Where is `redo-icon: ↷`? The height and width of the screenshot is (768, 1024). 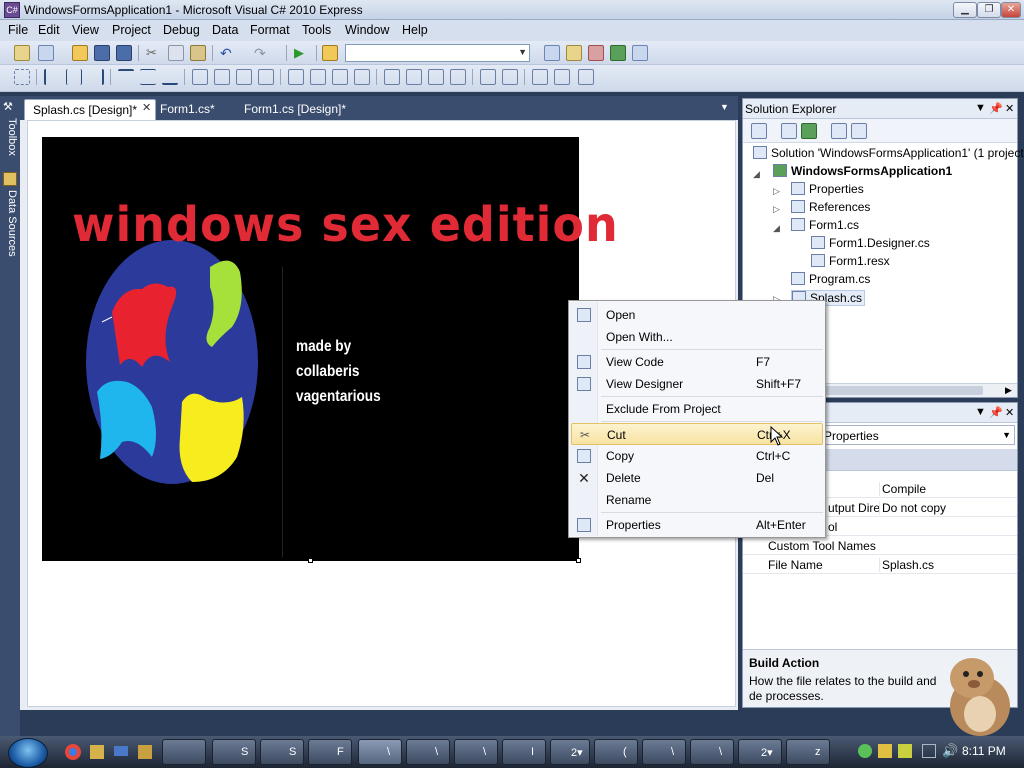 redo-icon: ↷ is located at coordinates (262, 53).